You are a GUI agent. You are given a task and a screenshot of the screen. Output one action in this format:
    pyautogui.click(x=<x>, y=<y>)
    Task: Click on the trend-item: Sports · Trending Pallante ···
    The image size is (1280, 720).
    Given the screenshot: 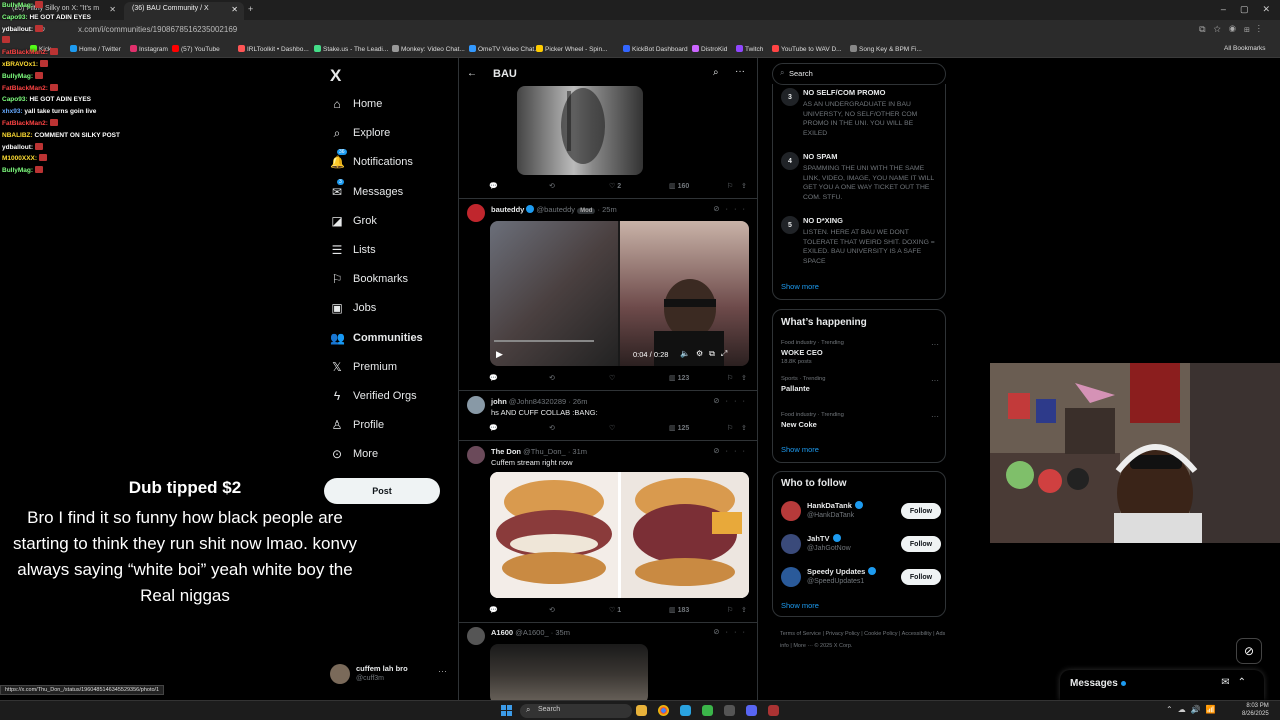 What is the action you would take?
    pyautogui.click(x=862, y=385)
    